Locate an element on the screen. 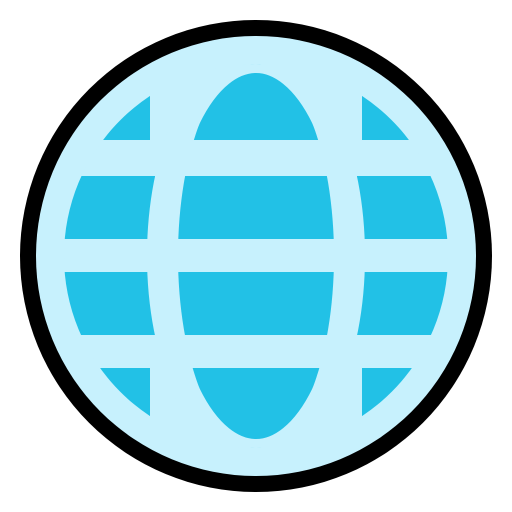  segment-center-upper-mid is located at coordinates (256, 207).